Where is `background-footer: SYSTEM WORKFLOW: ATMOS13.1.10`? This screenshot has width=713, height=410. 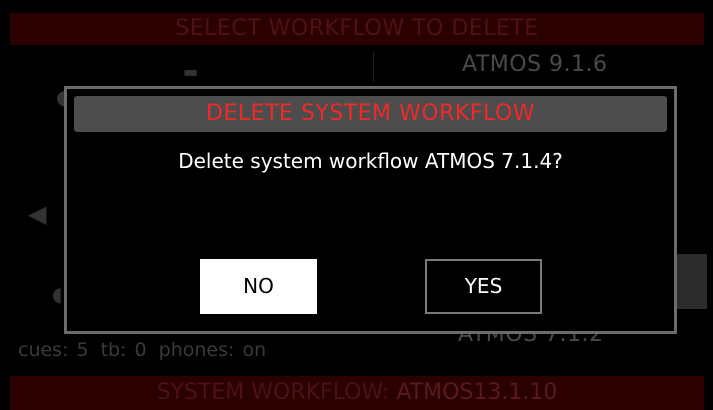 background-footer: SYSTEM WORKFLOW: ATMOS13.1.10 is located at coordinates (357, 393).